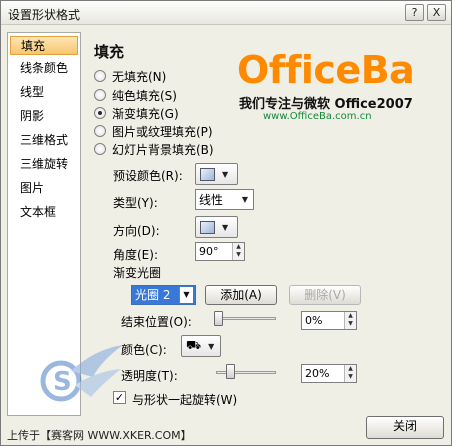 This screenshot has width=452, height=446. I want to click on type-value: 线性, so click(211, 200).